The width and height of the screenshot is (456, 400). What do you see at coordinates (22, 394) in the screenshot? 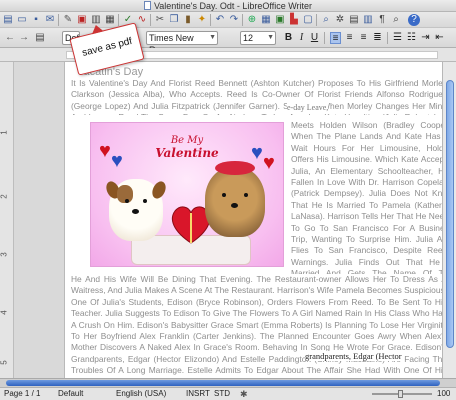
I see `page-indicator: Page 1 / 1` at bounding box center [22, 394].